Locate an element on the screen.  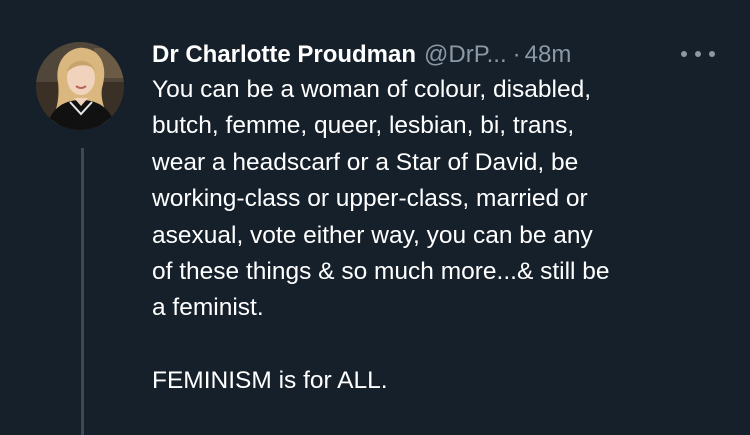
tweet-text-line: wear a headscarf or a Star of David, be is located at coordinates (365, 162).